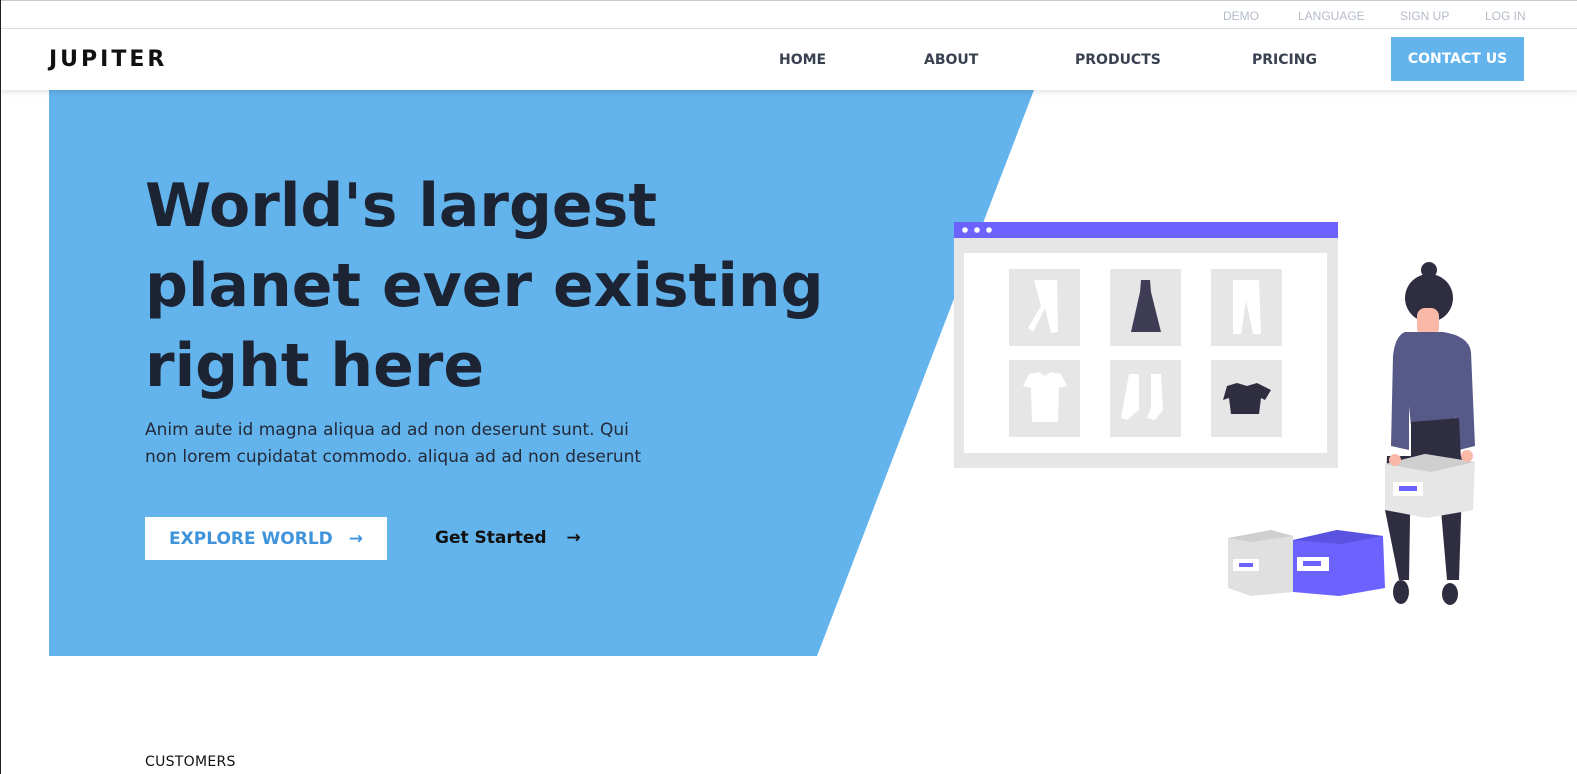  I want to click on customers-section-label: CUSTOMERS, so click(190, 762).